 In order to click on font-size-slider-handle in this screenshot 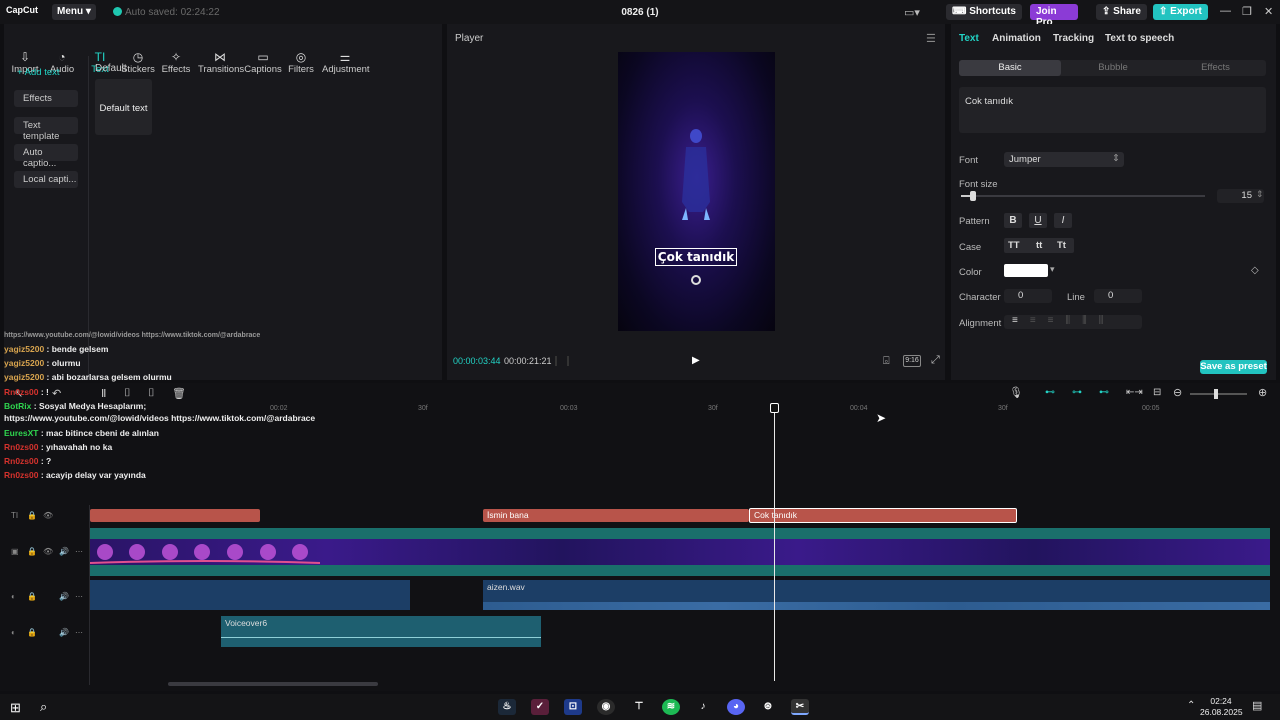, I will do `click(973, 196)`.